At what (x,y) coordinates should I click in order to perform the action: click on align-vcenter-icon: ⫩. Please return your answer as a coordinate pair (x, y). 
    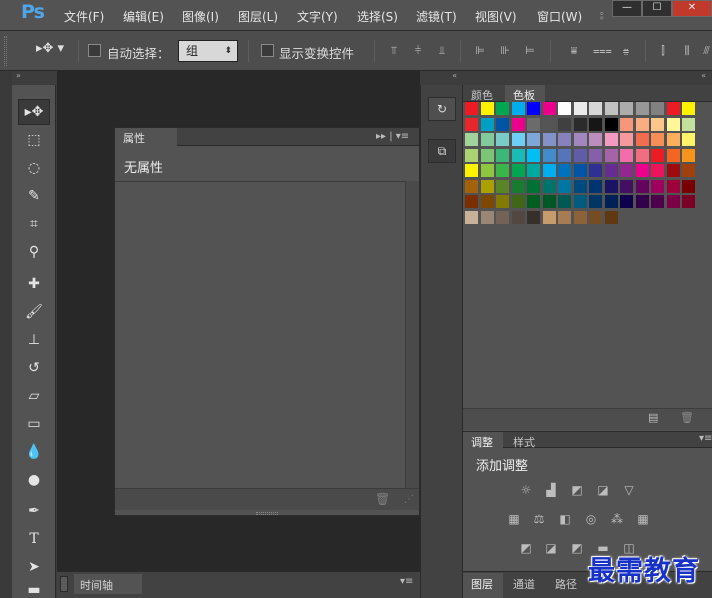
    Looking at the image, I should click on (418, 51).